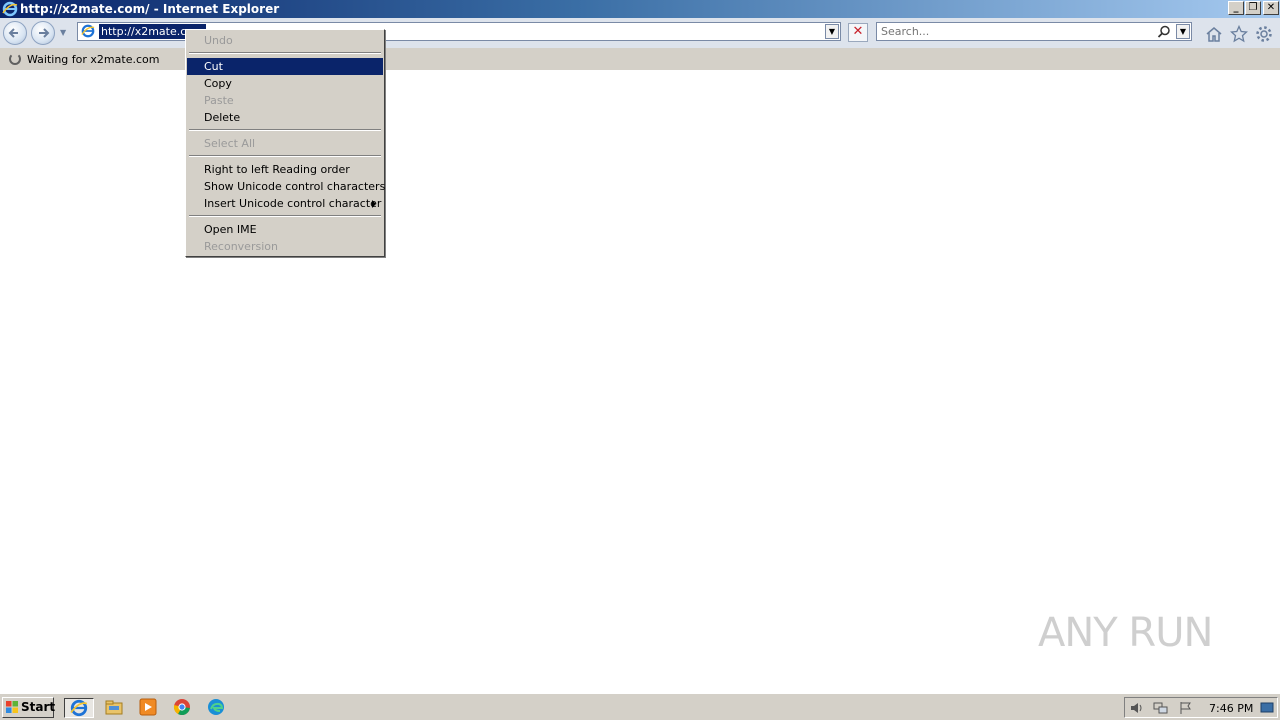  What do you see at coordinates (1161, 708) in the screenshot?
I see `network-icon` at bounding box center [1161, 708].